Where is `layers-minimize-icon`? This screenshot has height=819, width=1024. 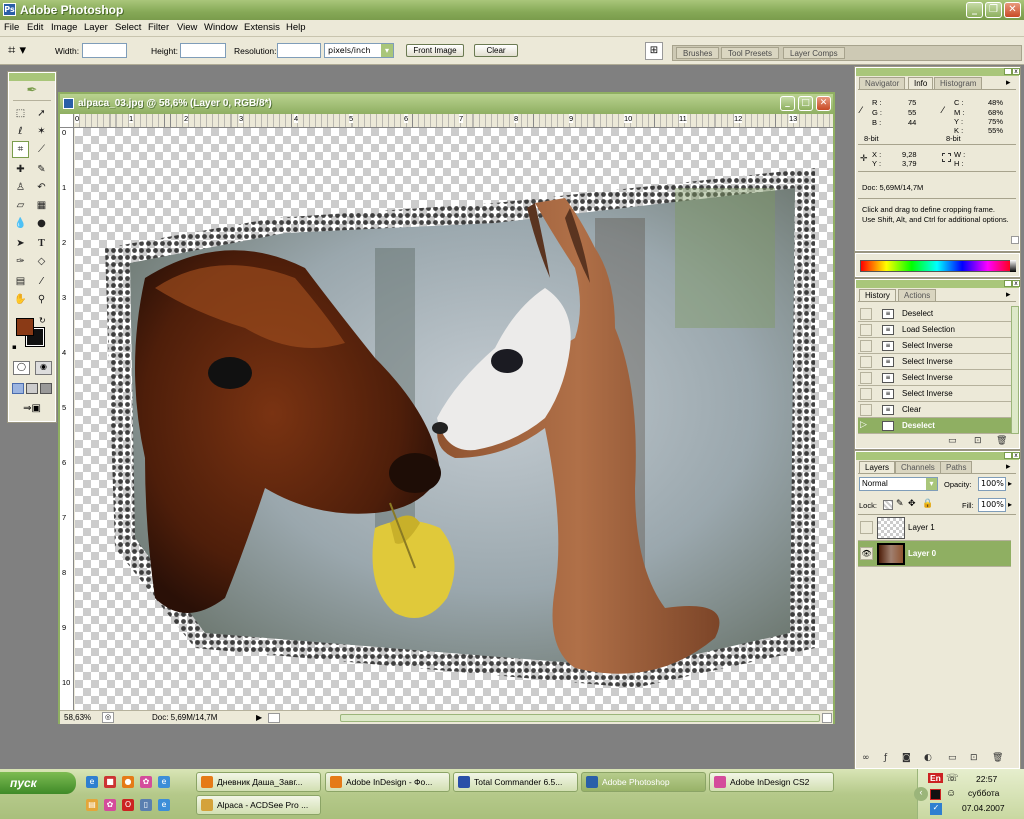
layers-minimize-icon is located at coordinates (1008, 455).